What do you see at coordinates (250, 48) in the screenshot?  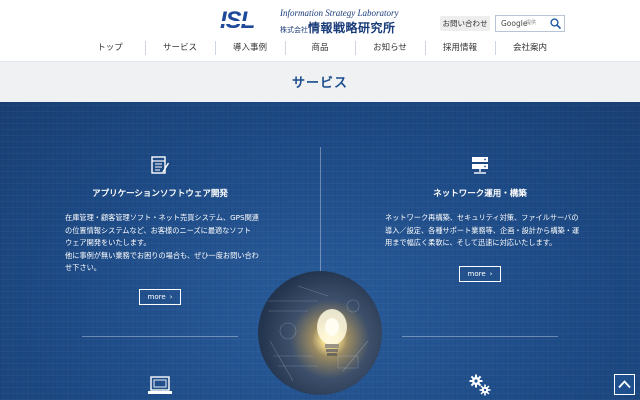 I see `nav-item-case-studies: 導入事例` at bounding box center [250, 48].